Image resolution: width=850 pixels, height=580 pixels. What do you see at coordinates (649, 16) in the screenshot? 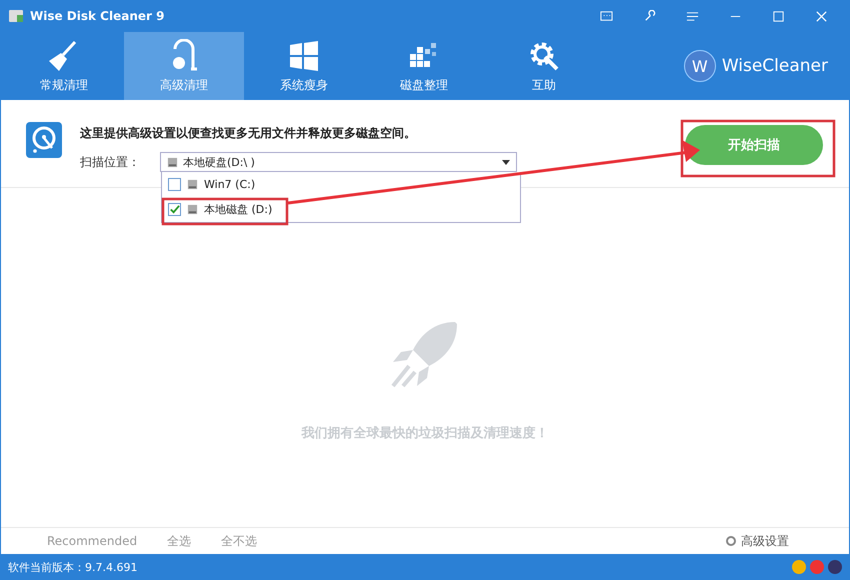
I see `wrench-icon` at bounding box center [649, 16].